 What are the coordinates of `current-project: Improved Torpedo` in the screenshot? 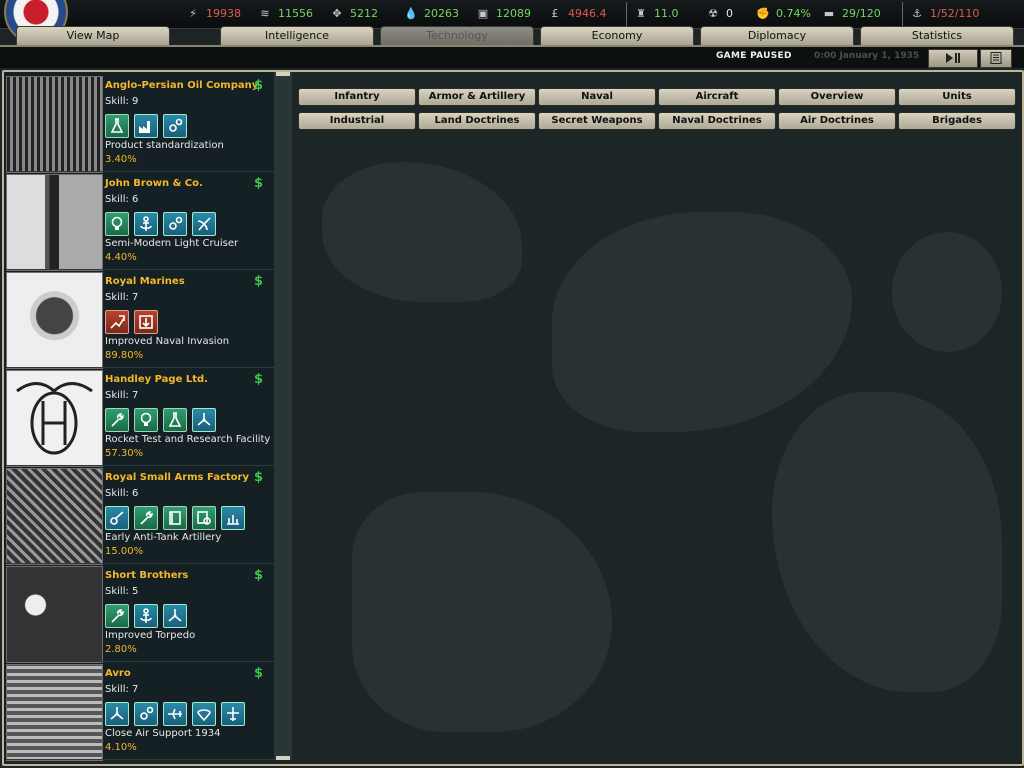 It's located at (150, 635).